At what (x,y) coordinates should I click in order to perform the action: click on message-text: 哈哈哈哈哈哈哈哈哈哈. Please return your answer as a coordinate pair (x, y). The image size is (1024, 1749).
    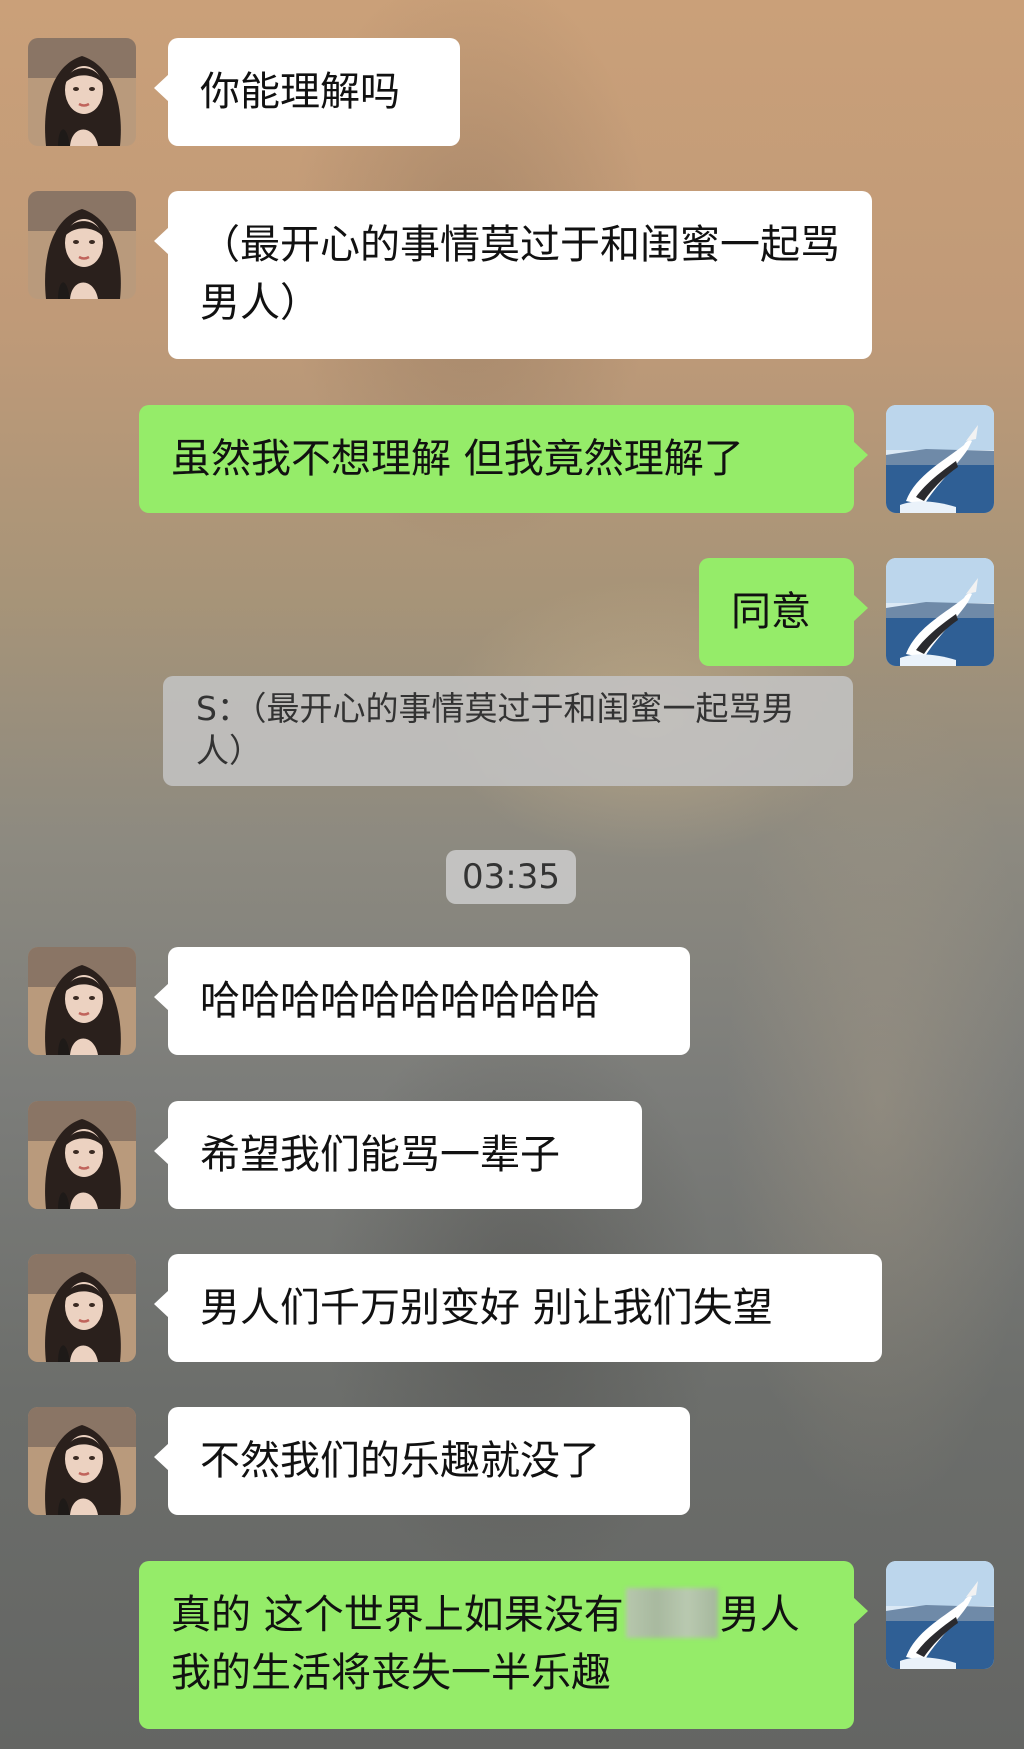
    Looking at the image, I should click on (400, 1001).